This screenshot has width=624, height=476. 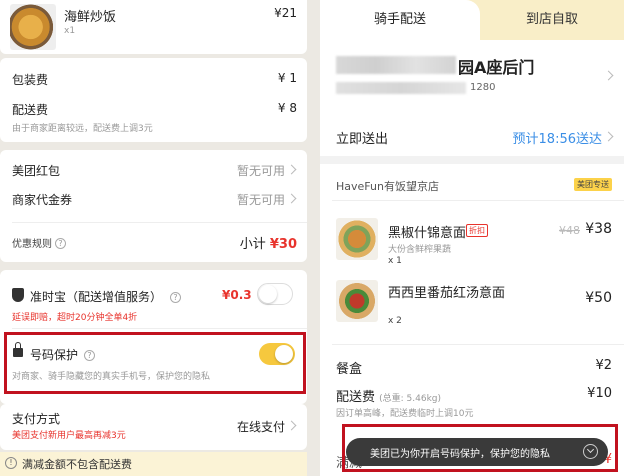 What do you see at coordinates (70, 31) in the screenshot?
I see `item-qty: x1` at bounding box center [70, 31].